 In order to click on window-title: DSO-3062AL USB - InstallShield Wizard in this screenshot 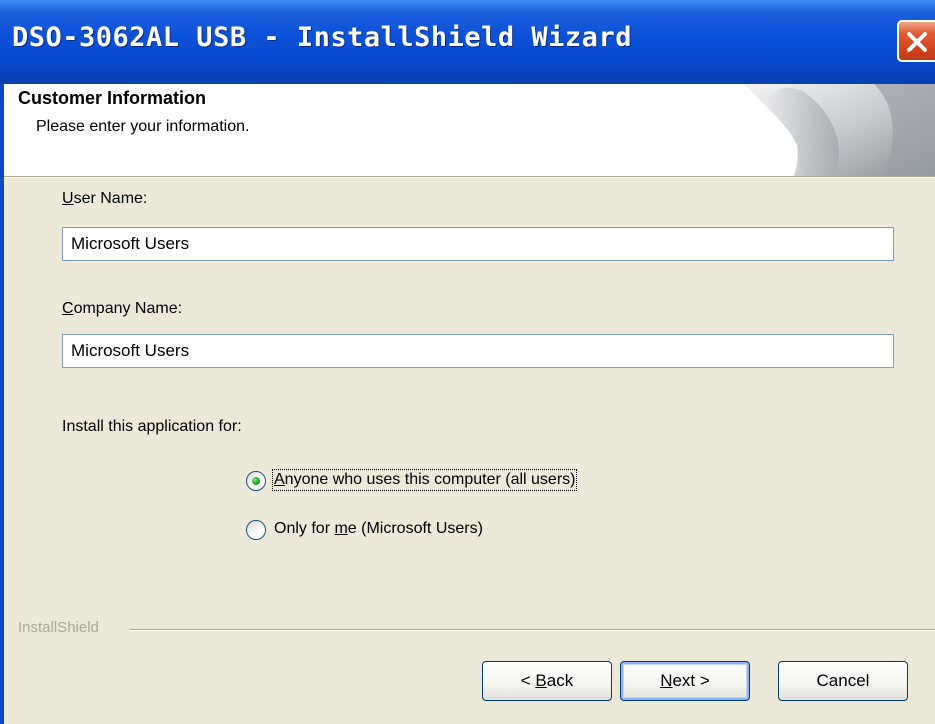, I will do `click(322, 37)`.